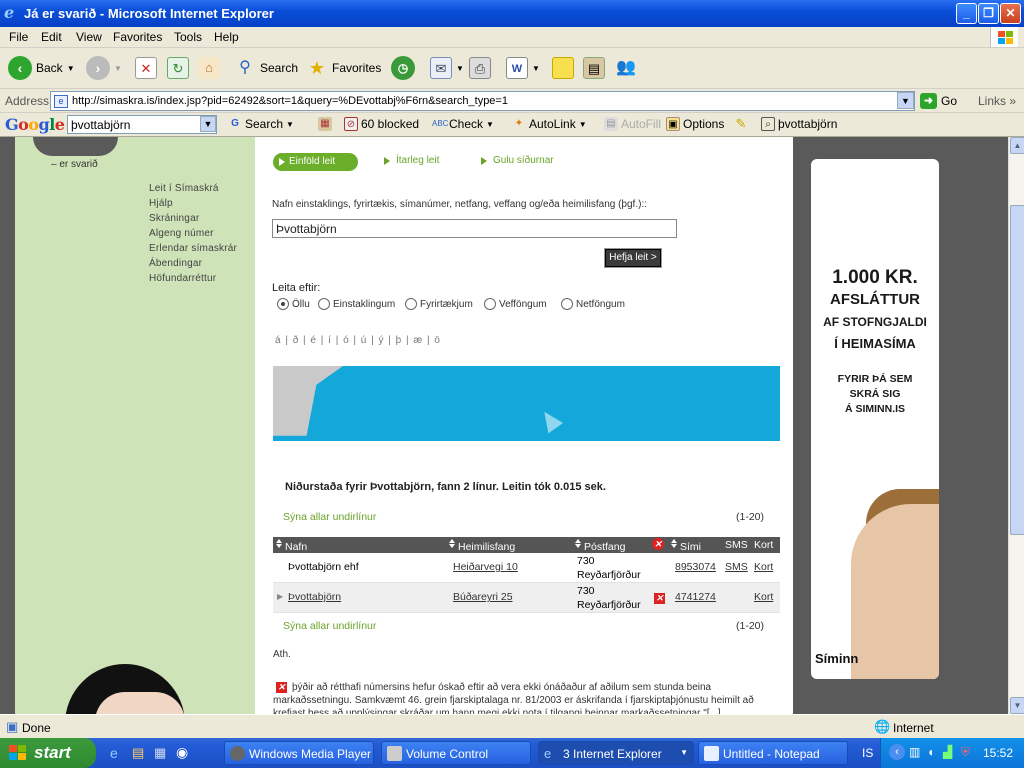  I want to click on google-news-button: ▦, so click(325, 124).